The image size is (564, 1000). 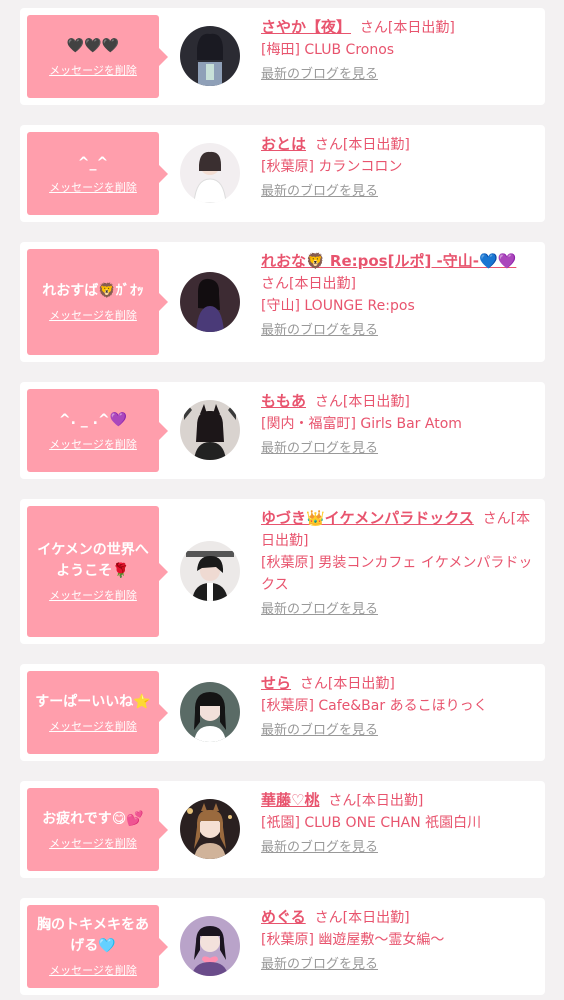 I want to click on cast-name-link: ゆづき👑イケメンパラドックス, so click(x=367, y=518).